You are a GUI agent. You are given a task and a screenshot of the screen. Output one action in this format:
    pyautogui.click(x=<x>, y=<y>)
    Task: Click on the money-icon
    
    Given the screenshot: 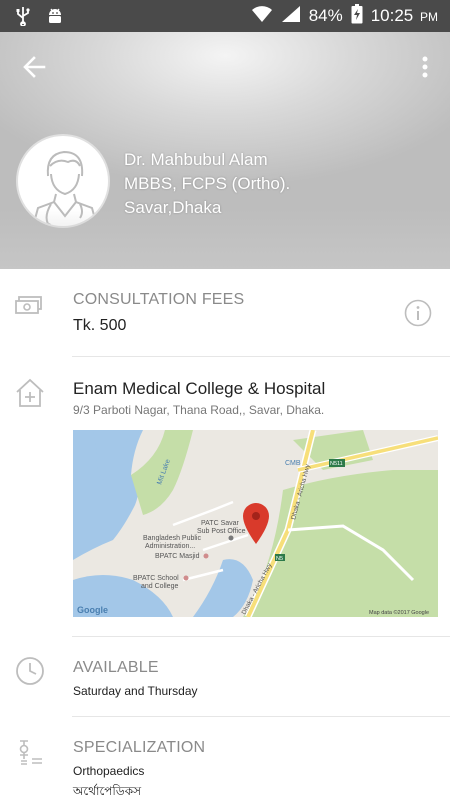 What is the action you would take?
    pyautogui.click(x=30, y=307)
    